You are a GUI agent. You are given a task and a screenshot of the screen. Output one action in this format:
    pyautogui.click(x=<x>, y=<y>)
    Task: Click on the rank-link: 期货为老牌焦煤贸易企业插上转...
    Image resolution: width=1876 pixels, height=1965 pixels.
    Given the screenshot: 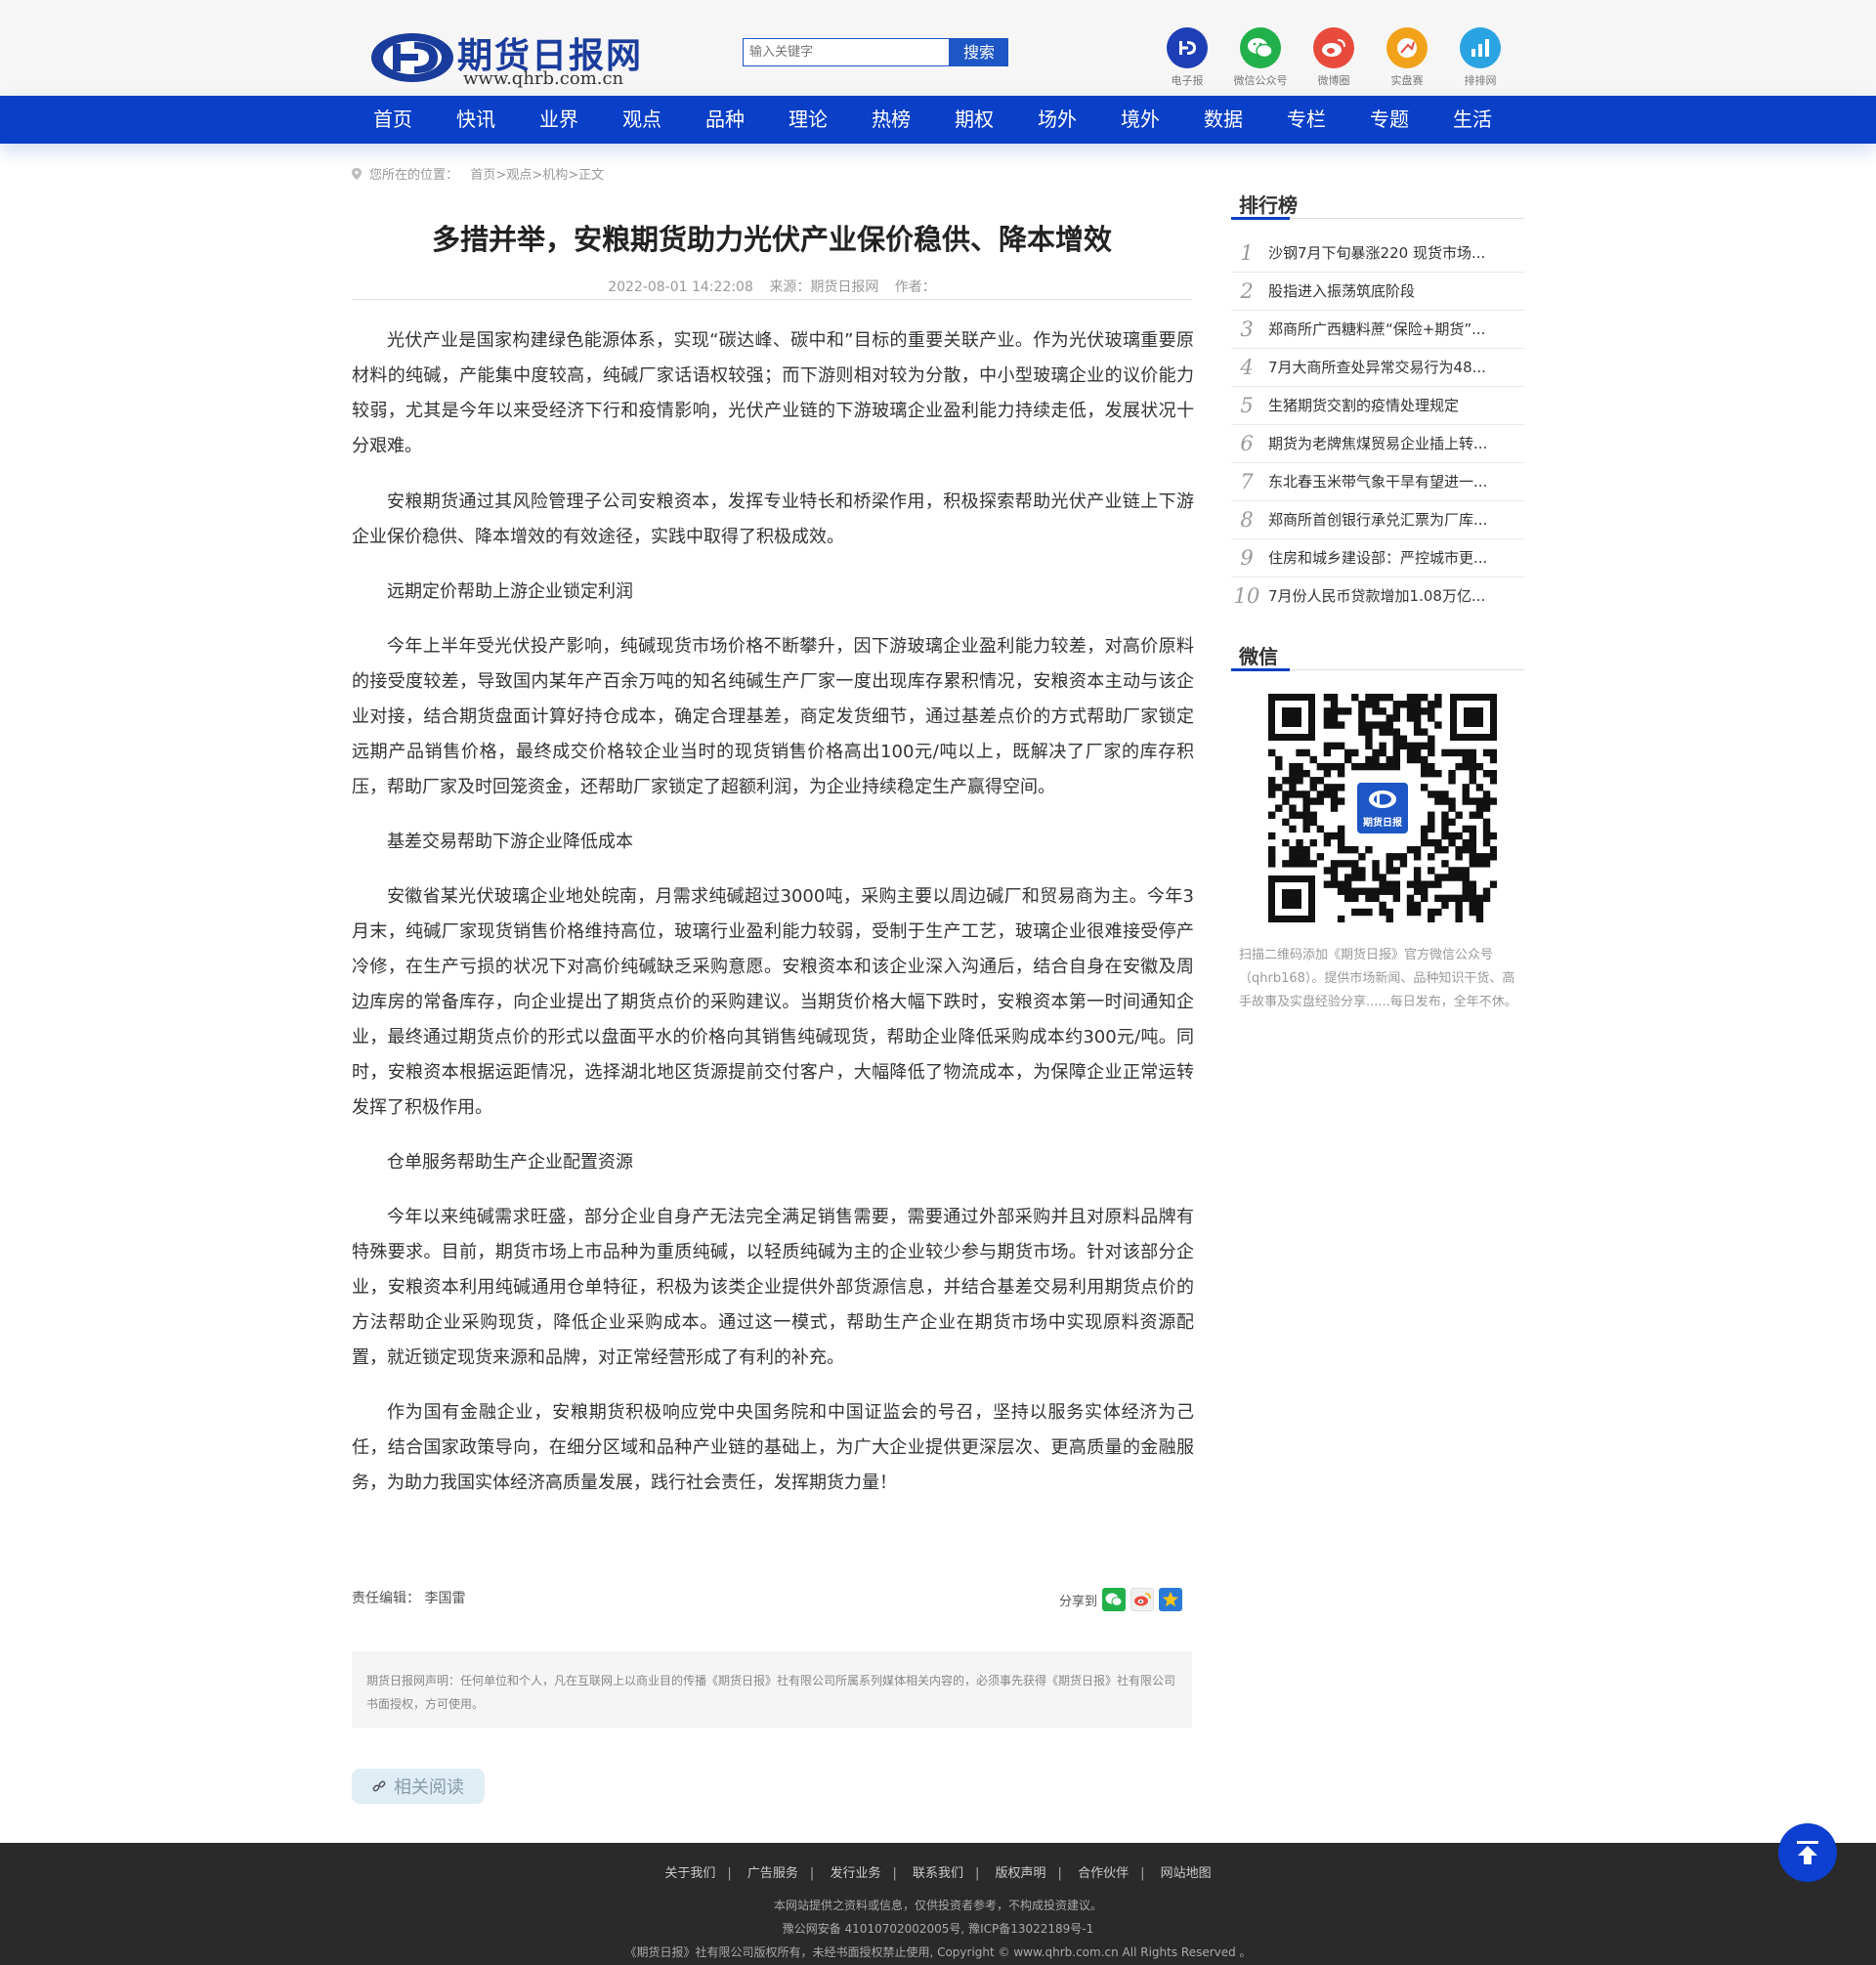 What is the action you would take?
    pyautogui.click(x=1390, y=444)
    